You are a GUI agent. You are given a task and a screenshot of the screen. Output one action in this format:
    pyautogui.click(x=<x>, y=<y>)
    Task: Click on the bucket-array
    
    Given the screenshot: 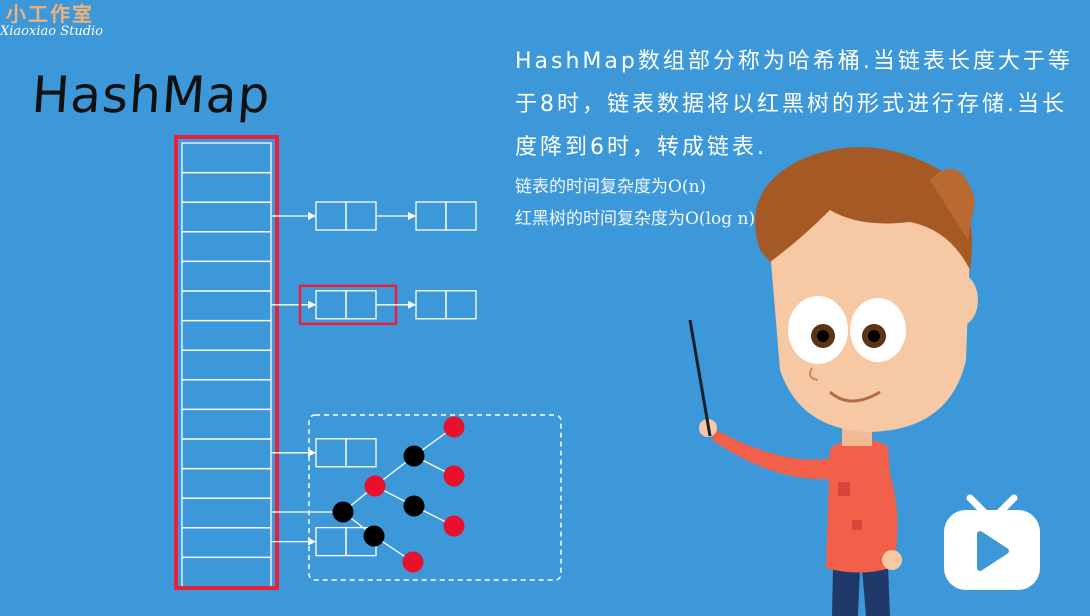 What is the action you would take?
    pyautogui.click(x=226, y=365)
    